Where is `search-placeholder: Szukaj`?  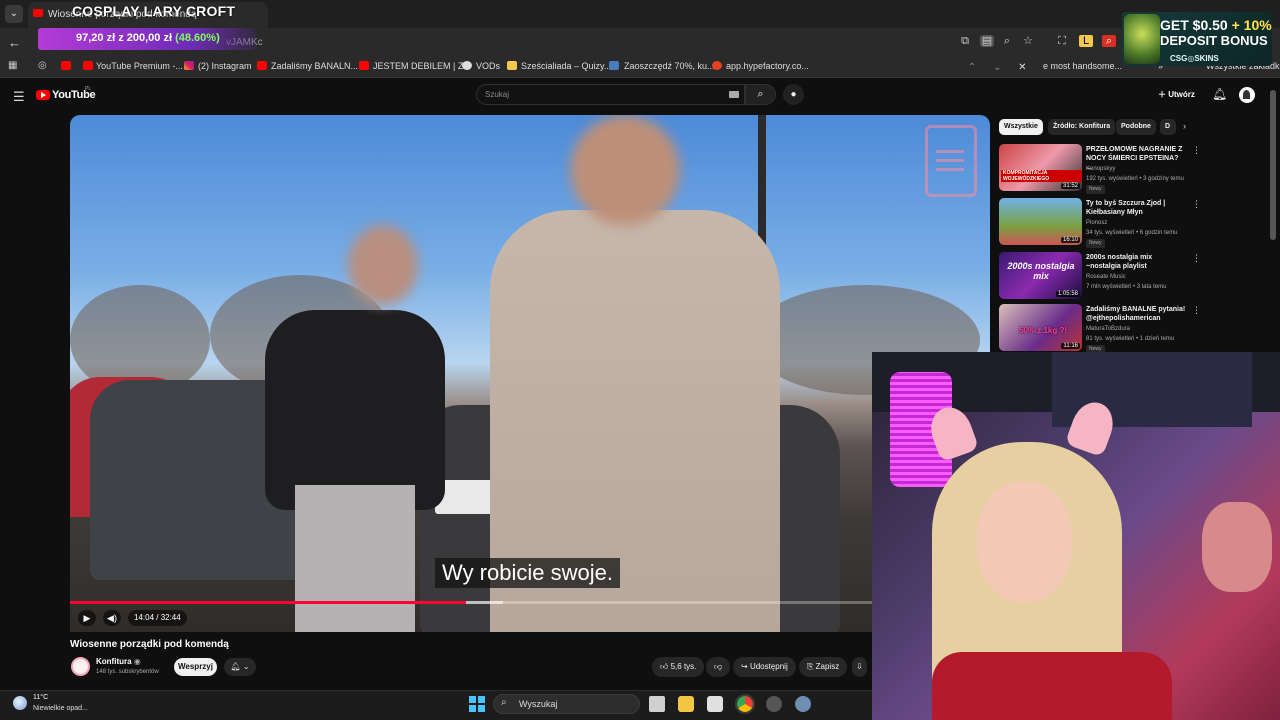
search-placeholder: Szukaj is located at coordinates (497, 94).